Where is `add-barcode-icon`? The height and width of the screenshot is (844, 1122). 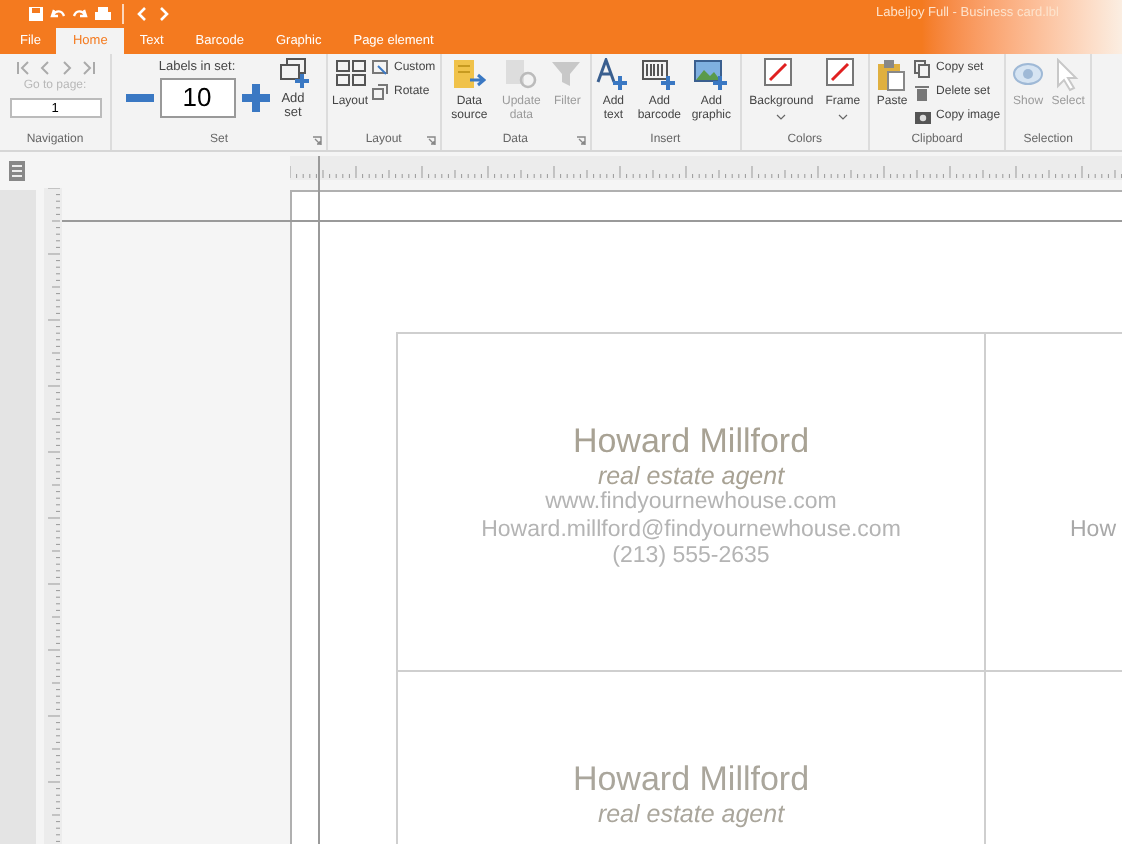 add-barcode-icon is located at coordinates (659, 75).